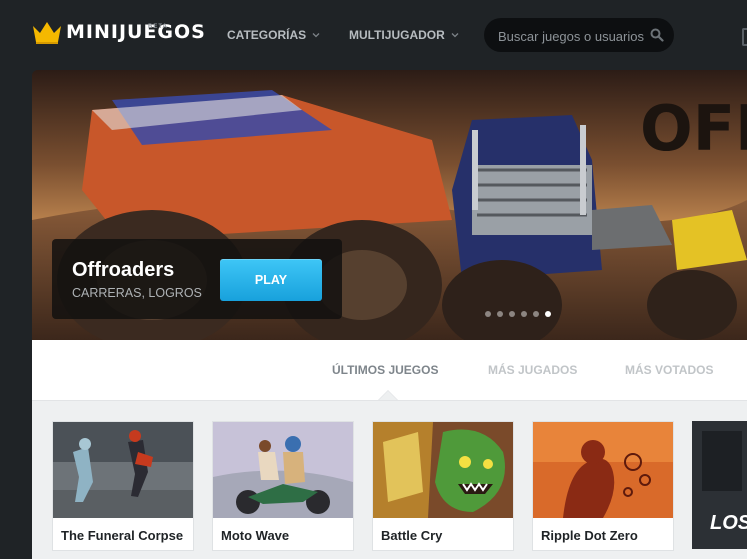 The height and width of the screenshot is (559, 747). Describe the element at coordinates (532, 370) in the screenshot. I see `tab-mas-jugados: MÁS JUGADOS` at that location.